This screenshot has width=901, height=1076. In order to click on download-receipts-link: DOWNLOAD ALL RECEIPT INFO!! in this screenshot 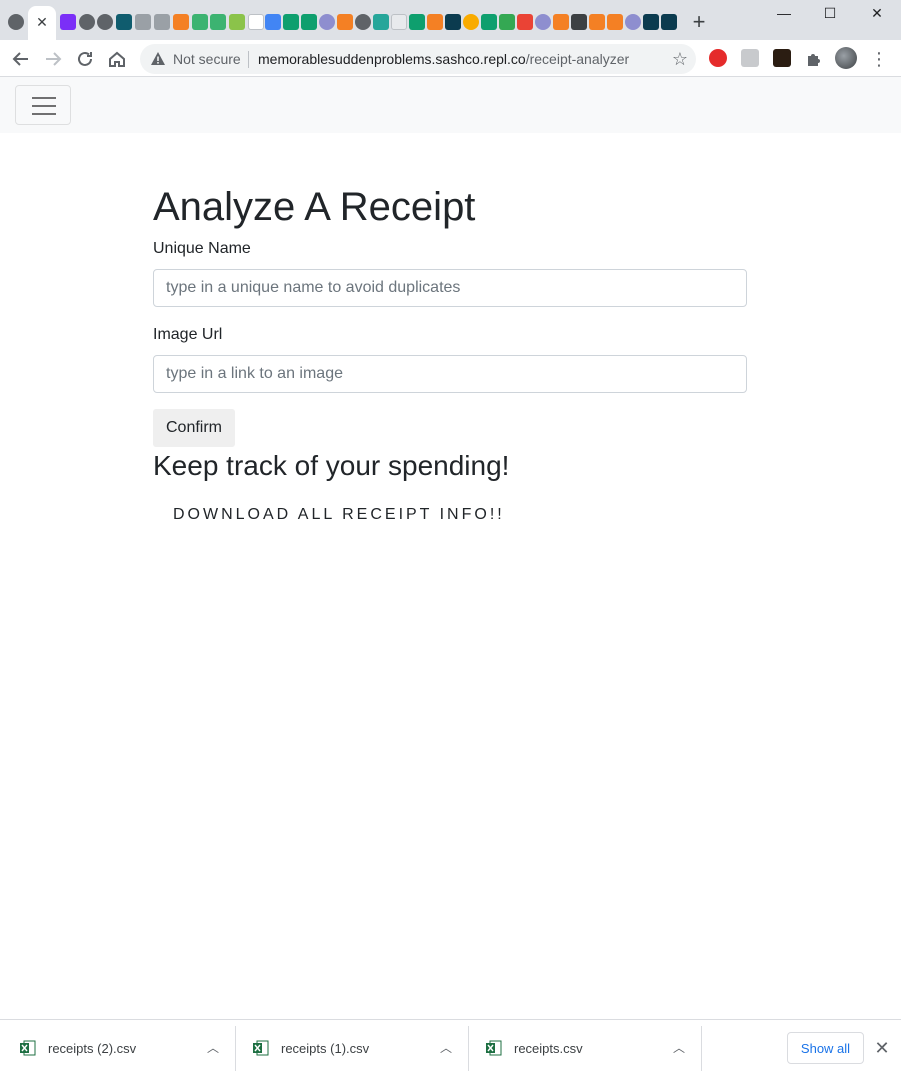, I will do `click(339, 515)`.